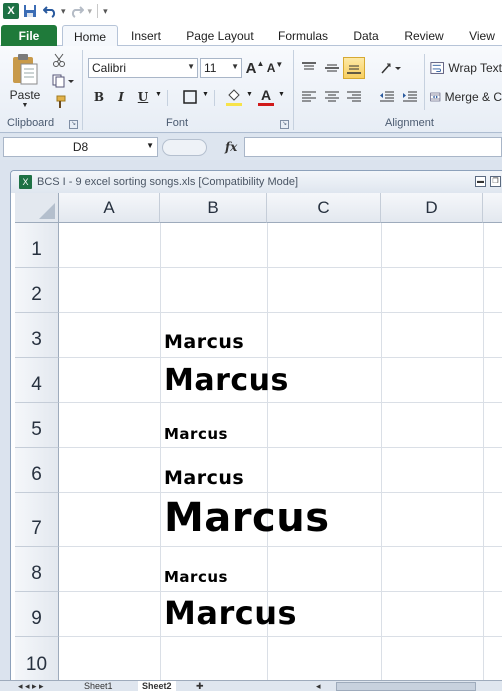  What do you see at coordinates (492, 208) in the screenshot?
I see `column-header-e` at bounding box center [492, 208].